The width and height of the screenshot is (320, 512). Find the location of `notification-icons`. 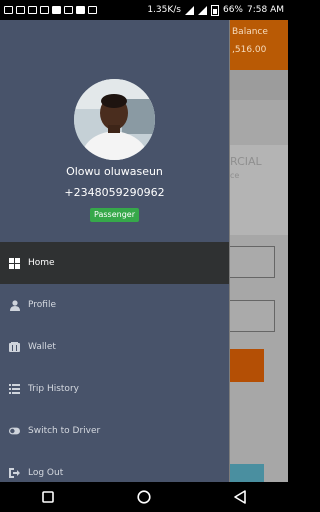

notification-icons is located at coordinates (75, 10).